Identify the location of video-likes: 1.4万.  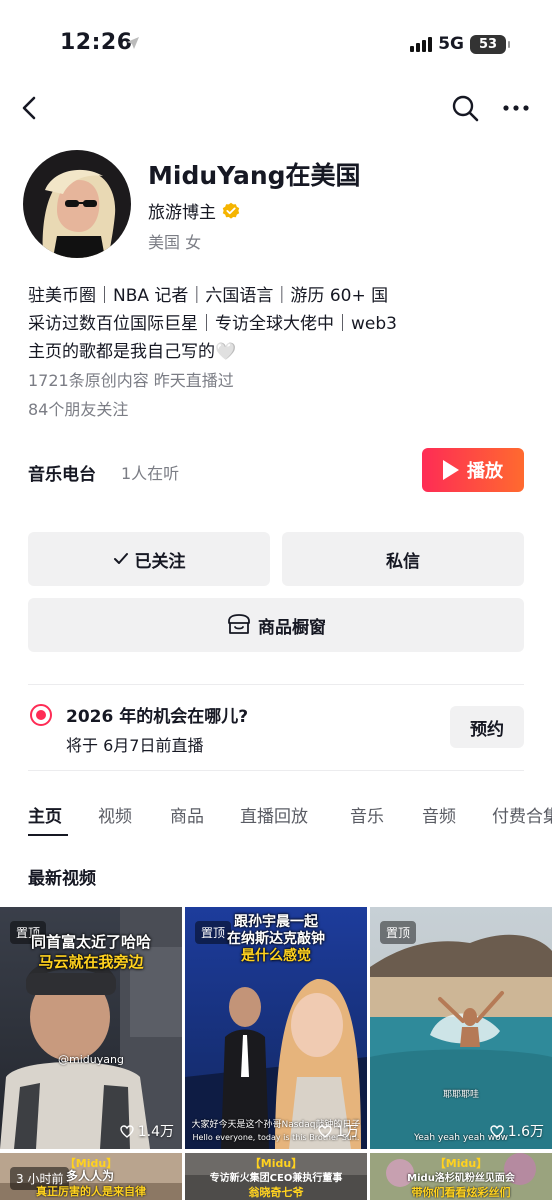
(147, 1131).